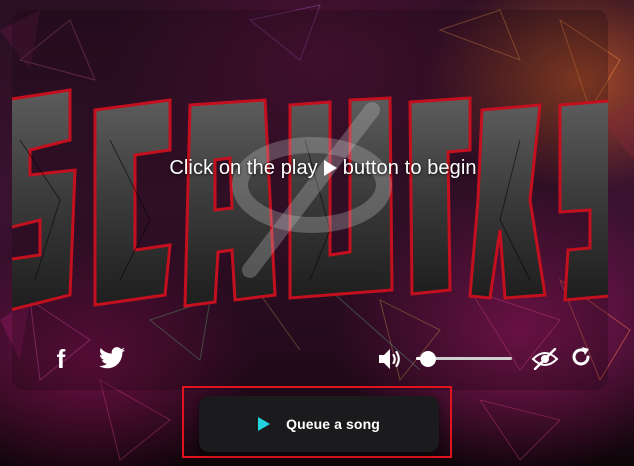 Image resolution: width=634 pixels, height=466 pixels. I want to click on eye-slash-icon, so click(545, 359).